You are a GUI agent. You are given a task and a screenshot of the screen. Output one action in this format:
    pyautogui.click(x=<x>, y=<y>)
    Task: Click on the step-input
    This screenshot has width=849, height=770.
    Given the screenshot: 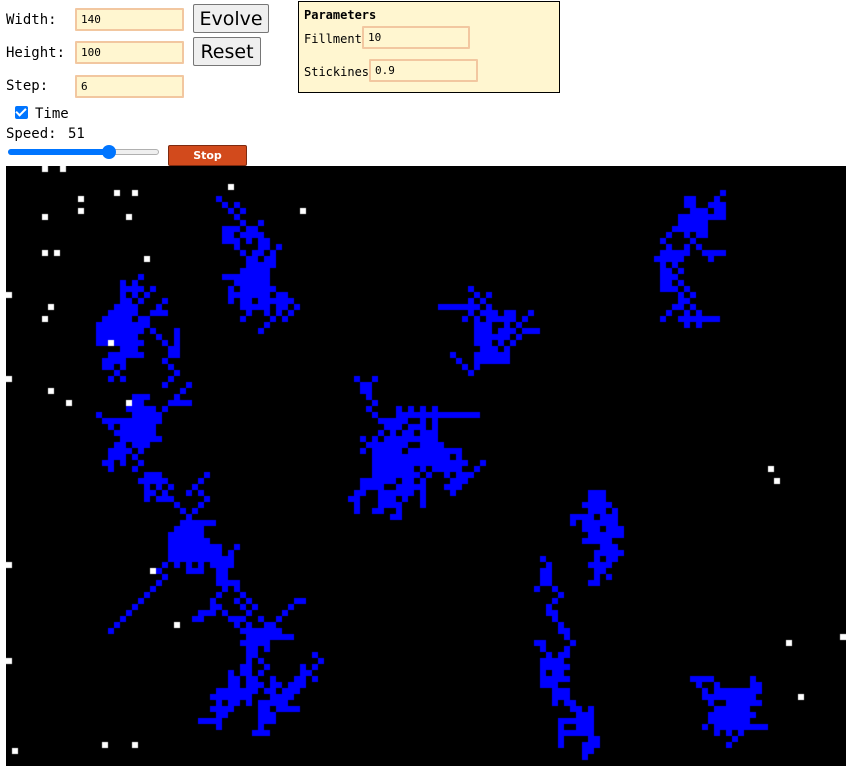 What is the action you would take?
    pyautogui.click(x=129, y=86)
    